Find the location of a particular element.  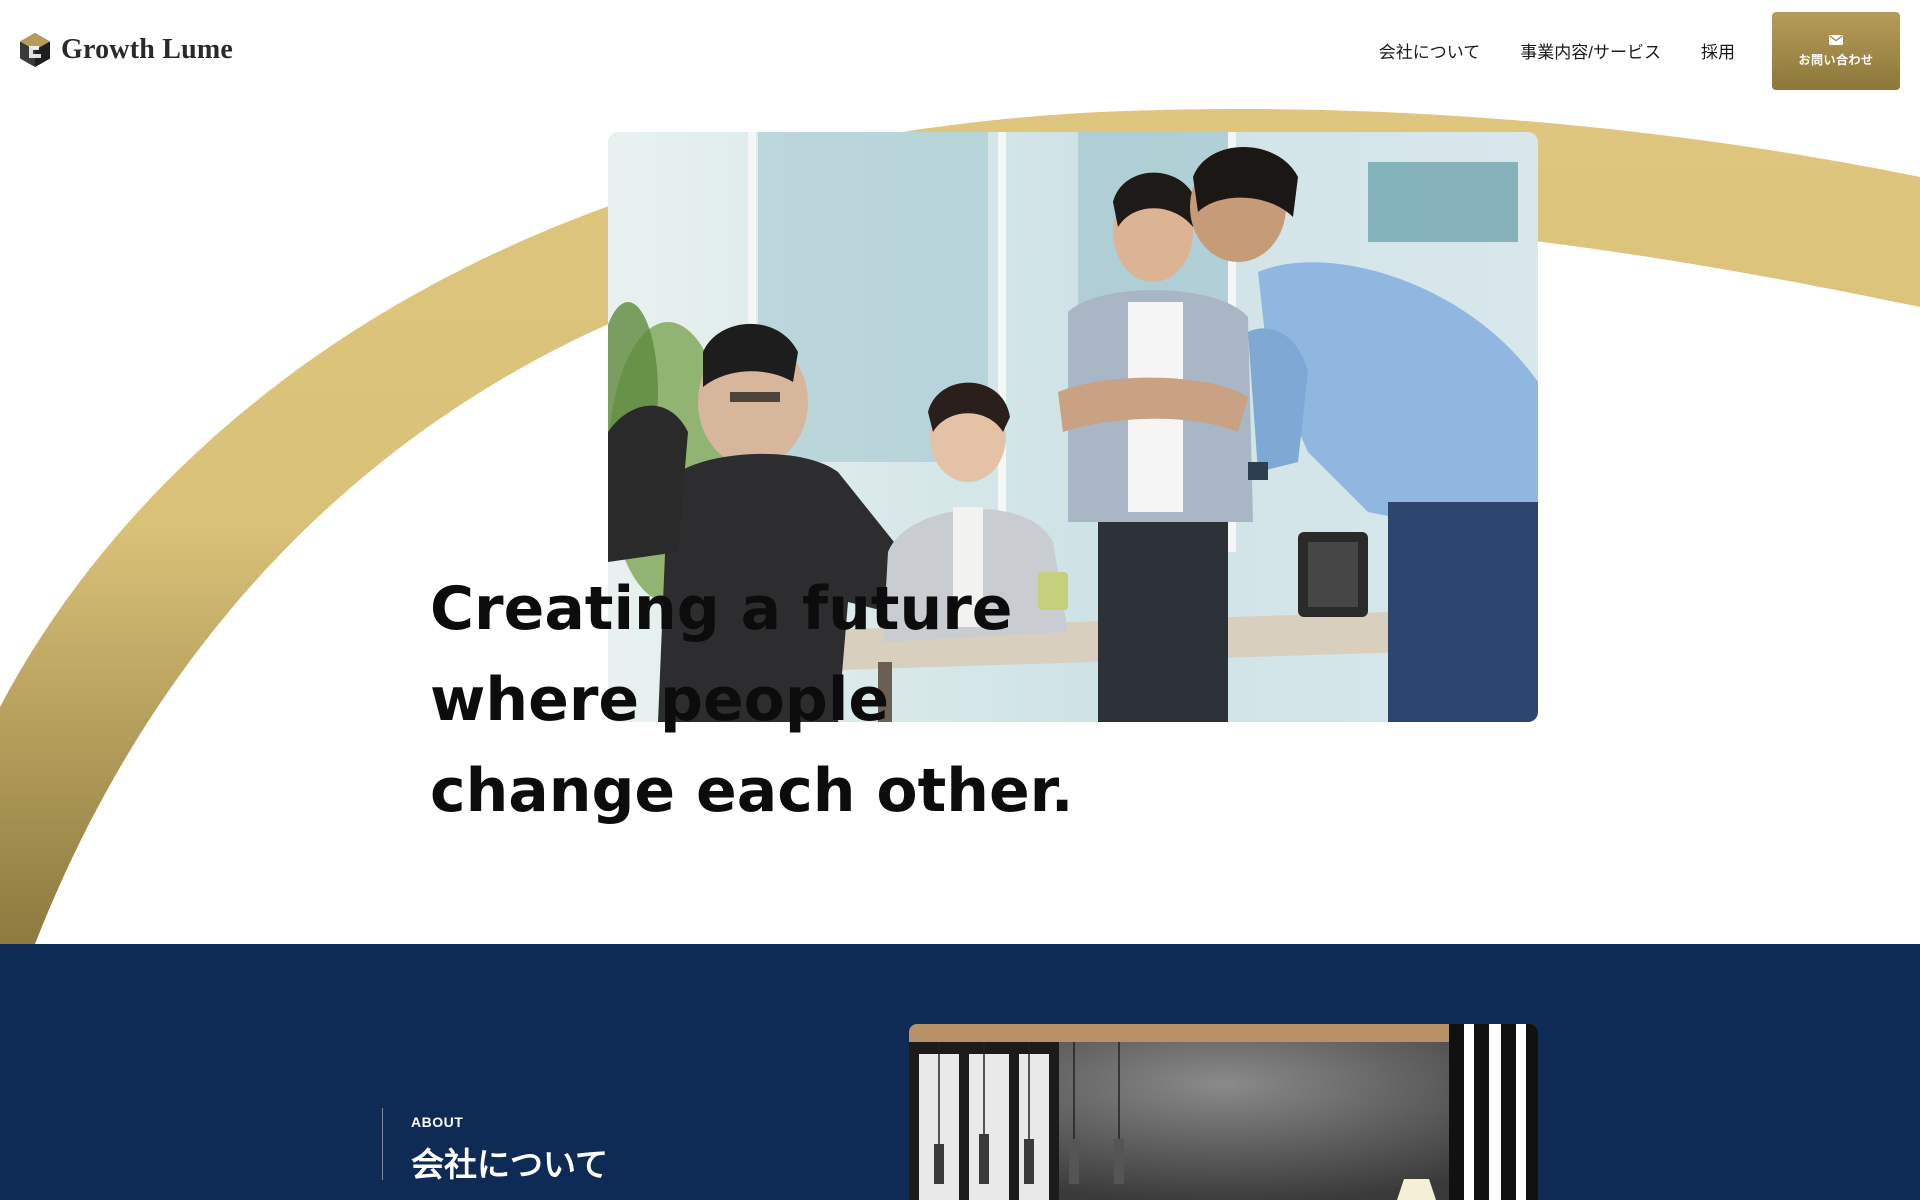

contact-button-label: お問い合わせ is located at coordinates (1836, 59).